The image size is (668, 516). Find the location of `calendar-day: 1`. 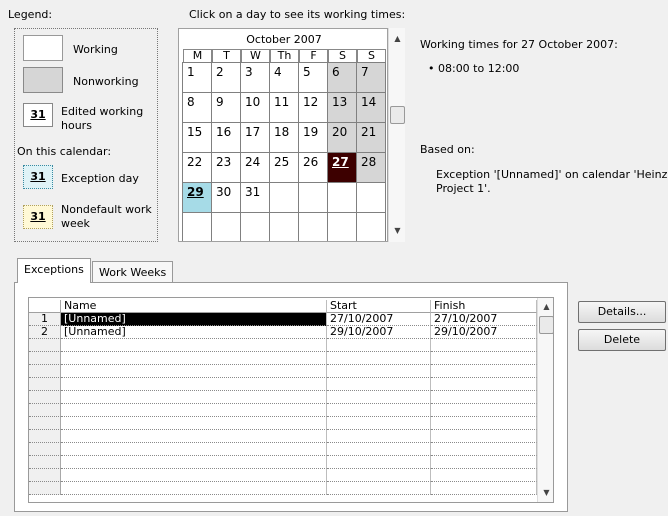

calendar-day: 1 is located at coordinates (197, 77).